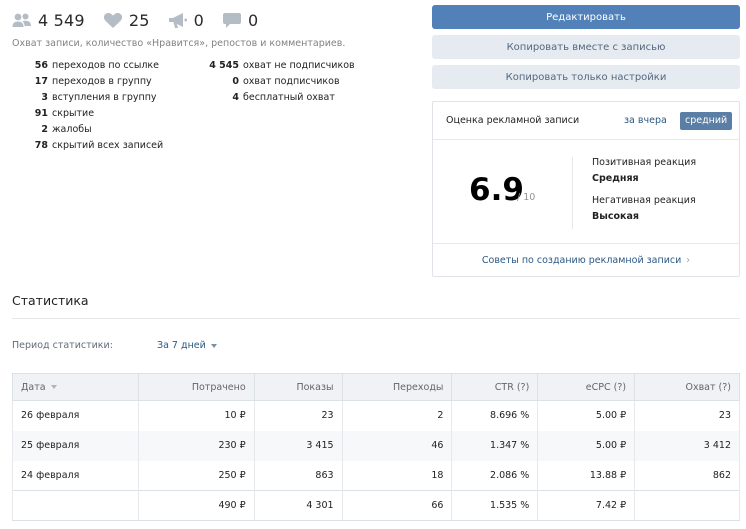 The height and width of the screenshot is (529, 746). I want to click on reach-counter: 4 549, so click(48, 20).